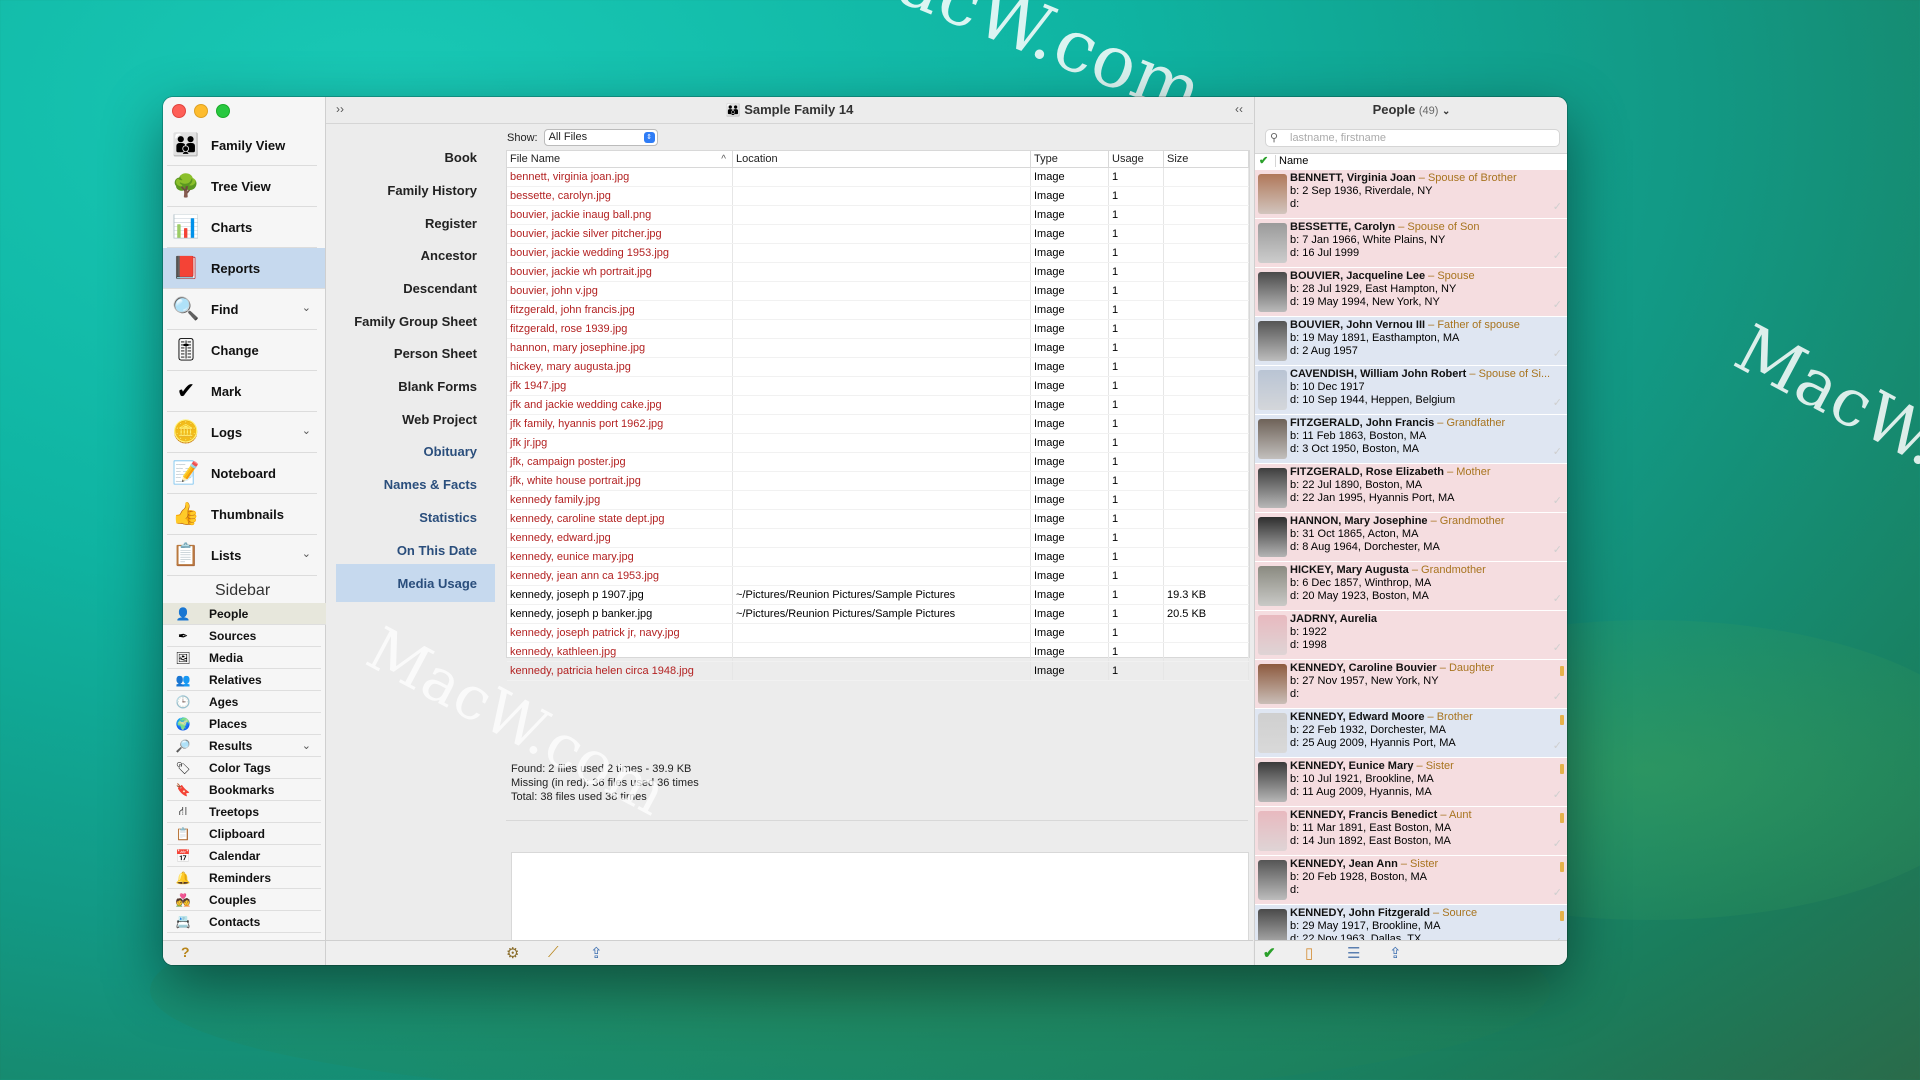  Describe the element at coordinates (449, 255) in the screenshot. I see `report-ancestor: Ancestor` at that location.